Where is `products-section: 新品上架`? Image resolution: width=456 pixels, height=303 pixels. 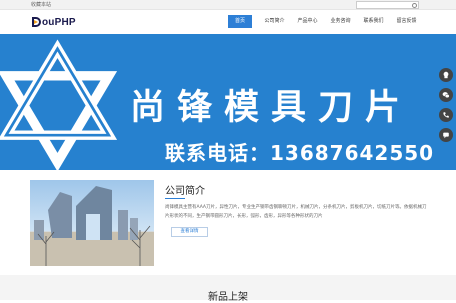 products-section: 新品上架 is located at coordinates (228, 289).